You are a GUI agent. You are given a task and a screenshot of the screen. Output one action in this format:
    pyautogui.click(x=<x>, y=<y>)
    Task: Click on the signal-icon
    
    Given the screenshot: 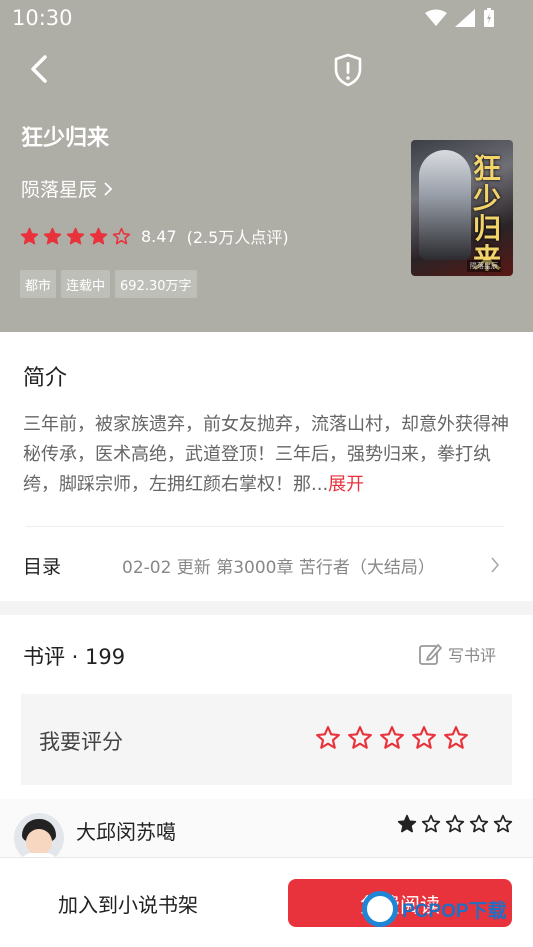 What is the action you would take?
    pyautogui.click(x=465, y=18)
    